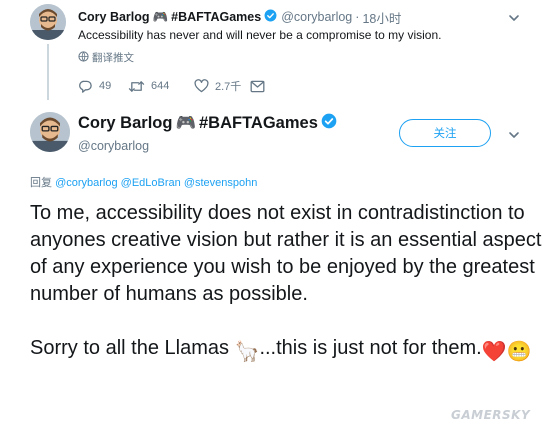  What do you see at coordinates (132, 348) in the screenshot?
I see `tweet-text-segment: Sorry to all the Llamas` at bounding box center [132, 348].